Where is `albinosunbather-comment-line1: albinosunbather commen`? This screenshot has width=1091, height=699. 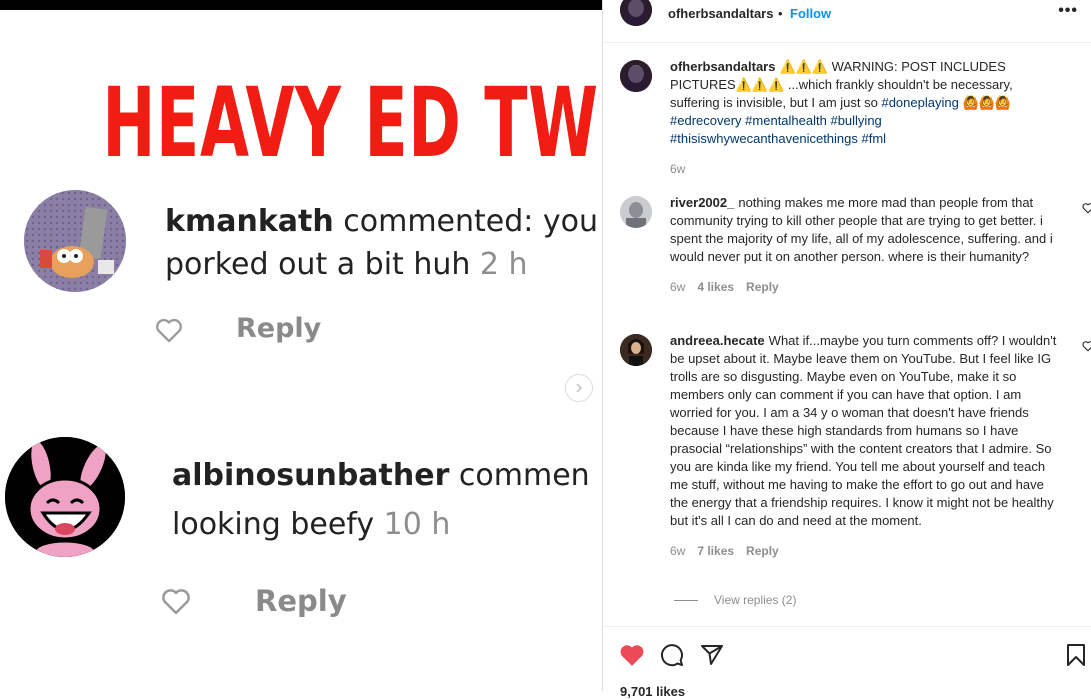
albinosunbather-comment-line1: albinosunbather commen is located at coordinates (381, 475).